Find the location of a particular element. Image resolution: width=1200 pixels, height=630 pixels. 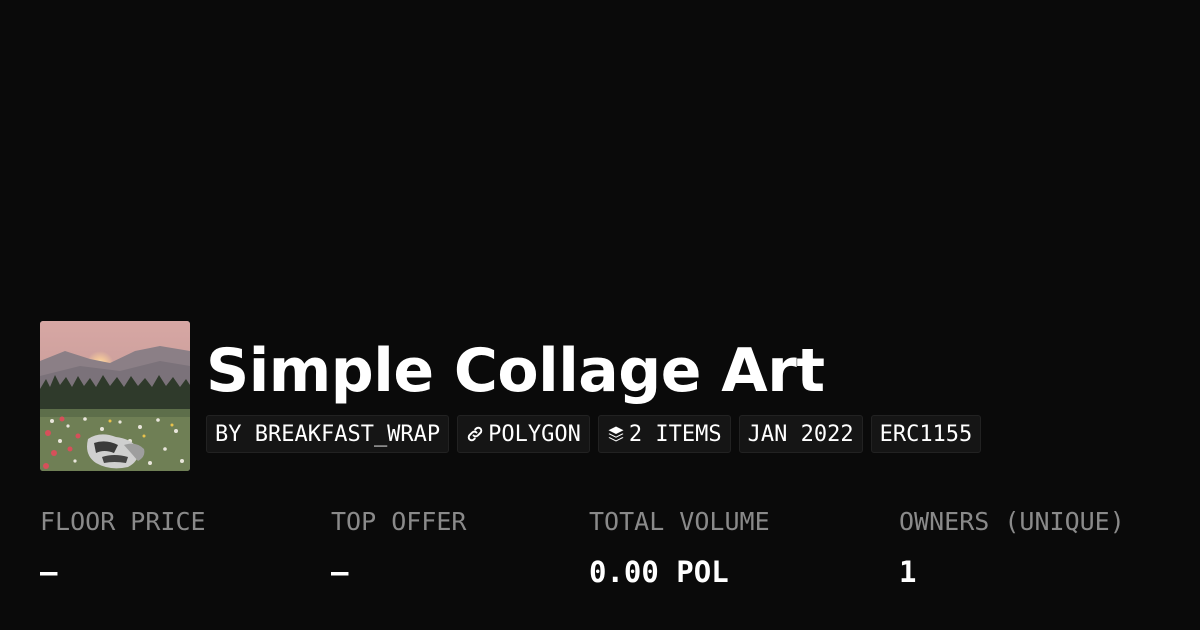

chain-tag: POLYGON is located at coordinates (523, 434).